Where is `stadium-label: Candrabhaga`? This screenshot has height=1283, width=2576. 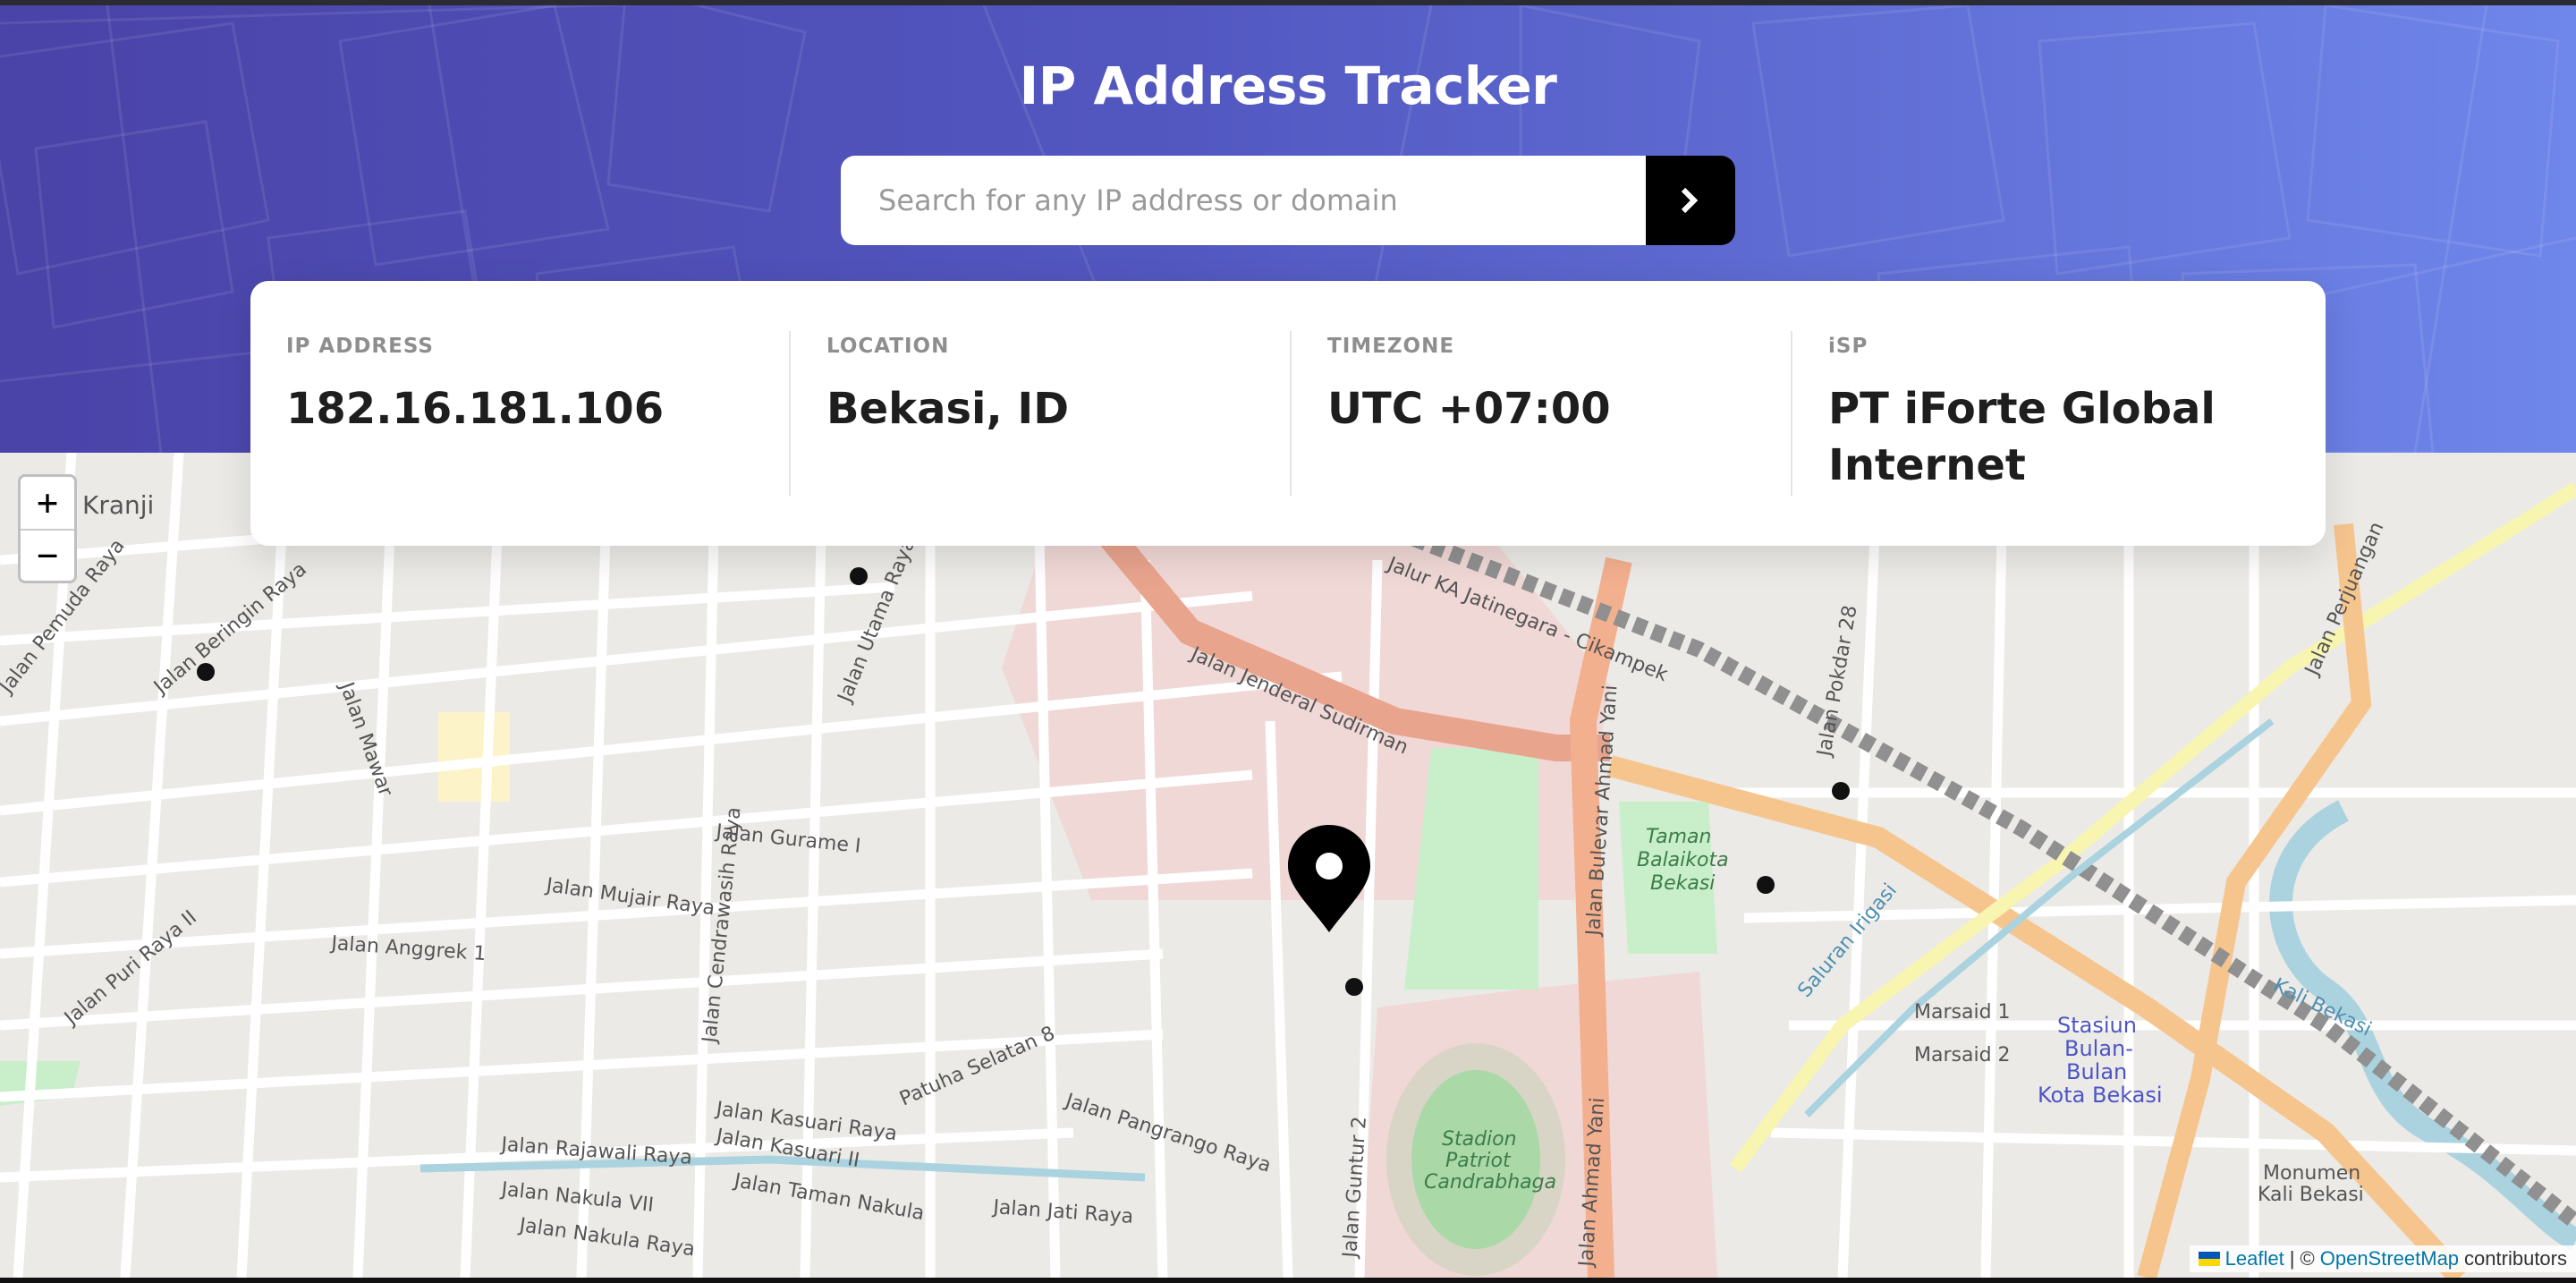 stadium-label: Candrabhaga is located at coordinates (1490, 1182).